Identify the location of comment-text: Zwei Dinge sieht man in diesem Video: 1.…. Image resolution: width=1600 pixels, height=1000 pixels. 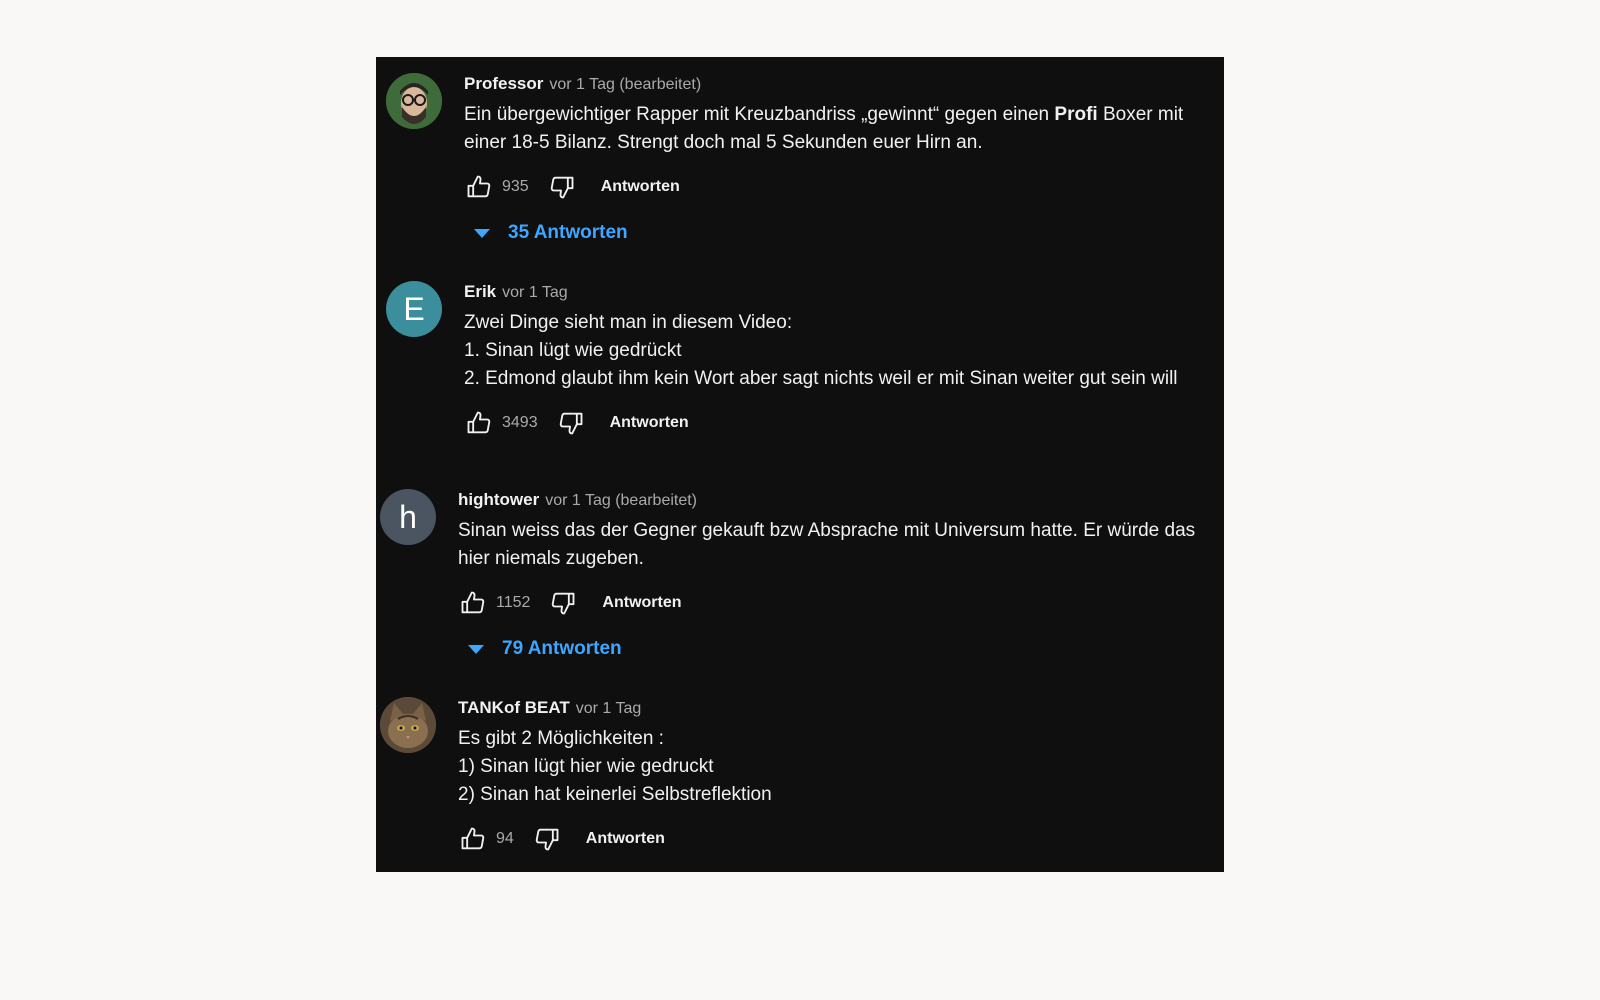
(821, 350).